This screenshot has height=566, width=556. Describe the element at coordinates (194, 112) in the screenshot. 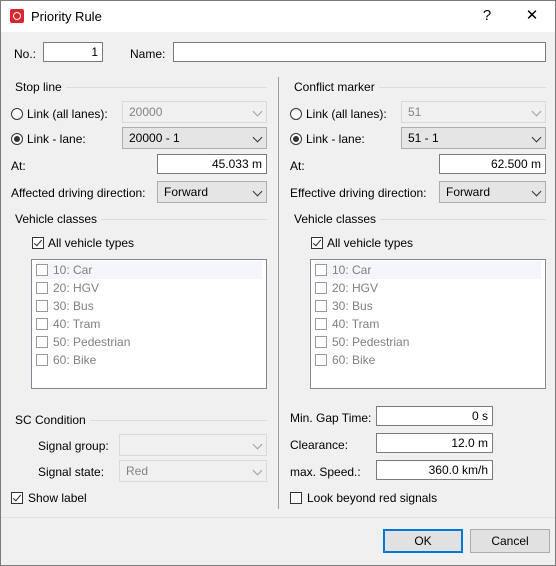

I see `stop-line-link-all-select: 20000` at that location.